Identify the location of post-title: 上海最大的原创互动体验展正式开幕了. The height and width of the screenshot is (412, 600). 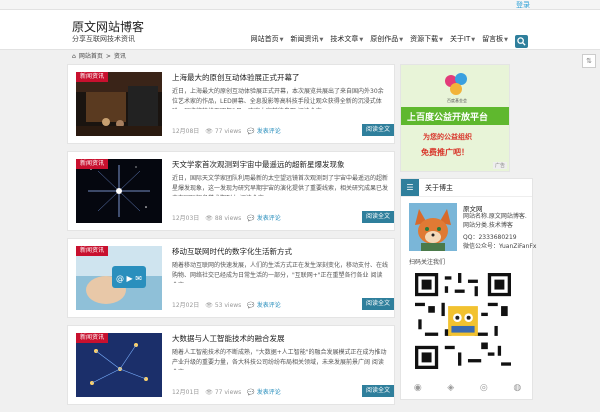
(236, 78).